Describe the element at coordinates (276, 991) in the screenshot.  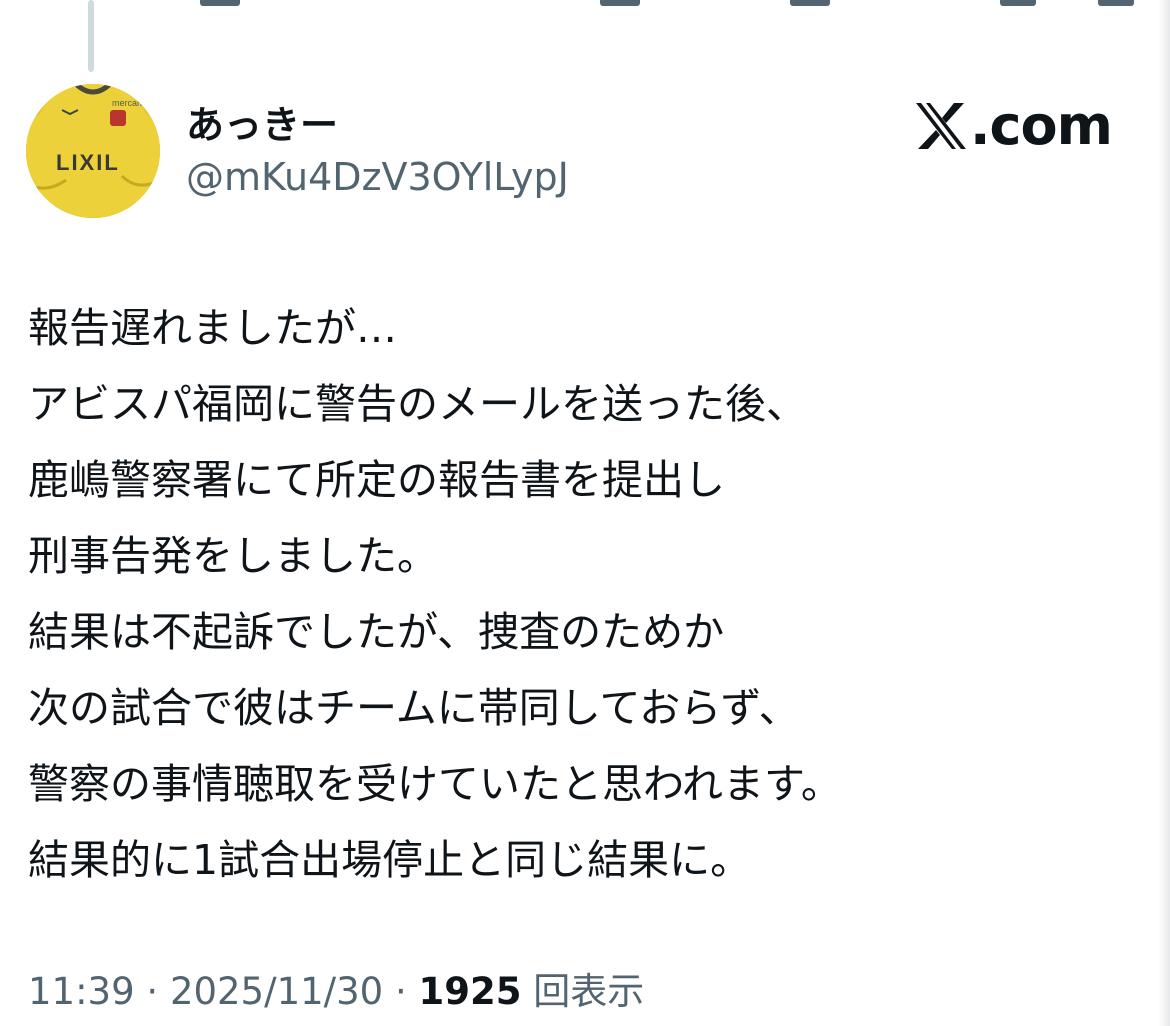
I see `tweet-date: 2025/11/30` at that location.